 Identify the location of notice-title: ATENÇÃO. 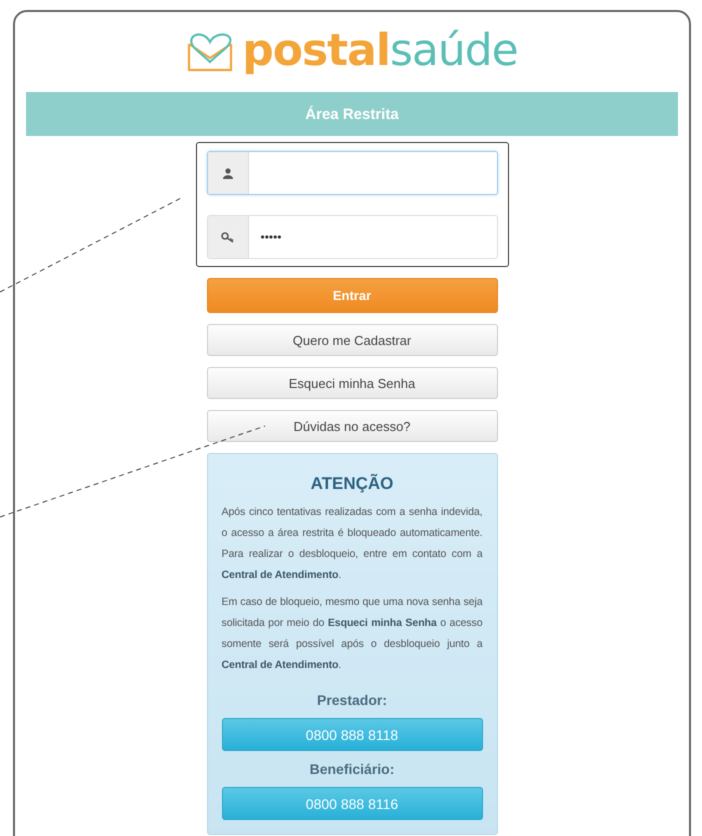
(352, 484).